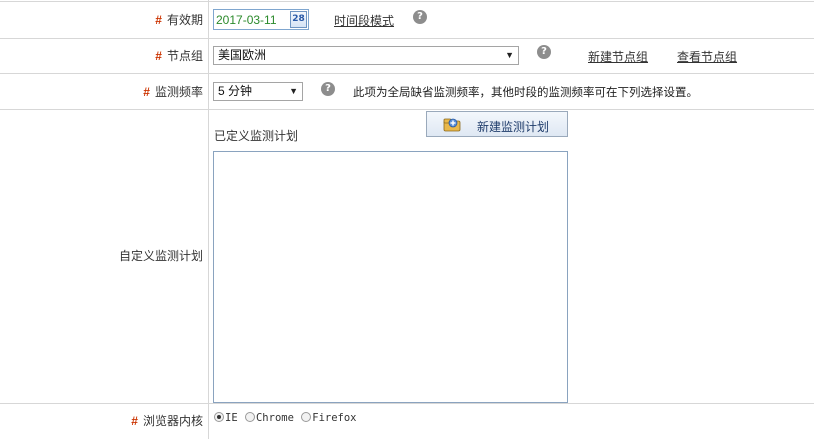 The width and height of the screenshot is (814, 439). Describe the element at coordinates (707, 56) in the screenshot. I see `view-node-group-link: 查看节点组` at that location.